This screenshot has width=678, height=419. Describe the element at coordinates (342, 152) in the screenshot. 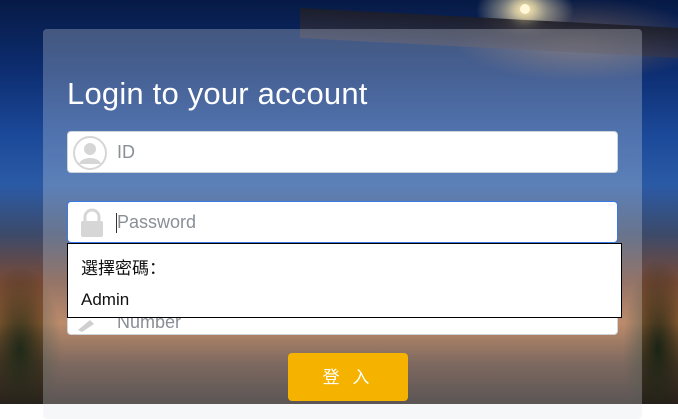

I see `id-field: ID` at that location.